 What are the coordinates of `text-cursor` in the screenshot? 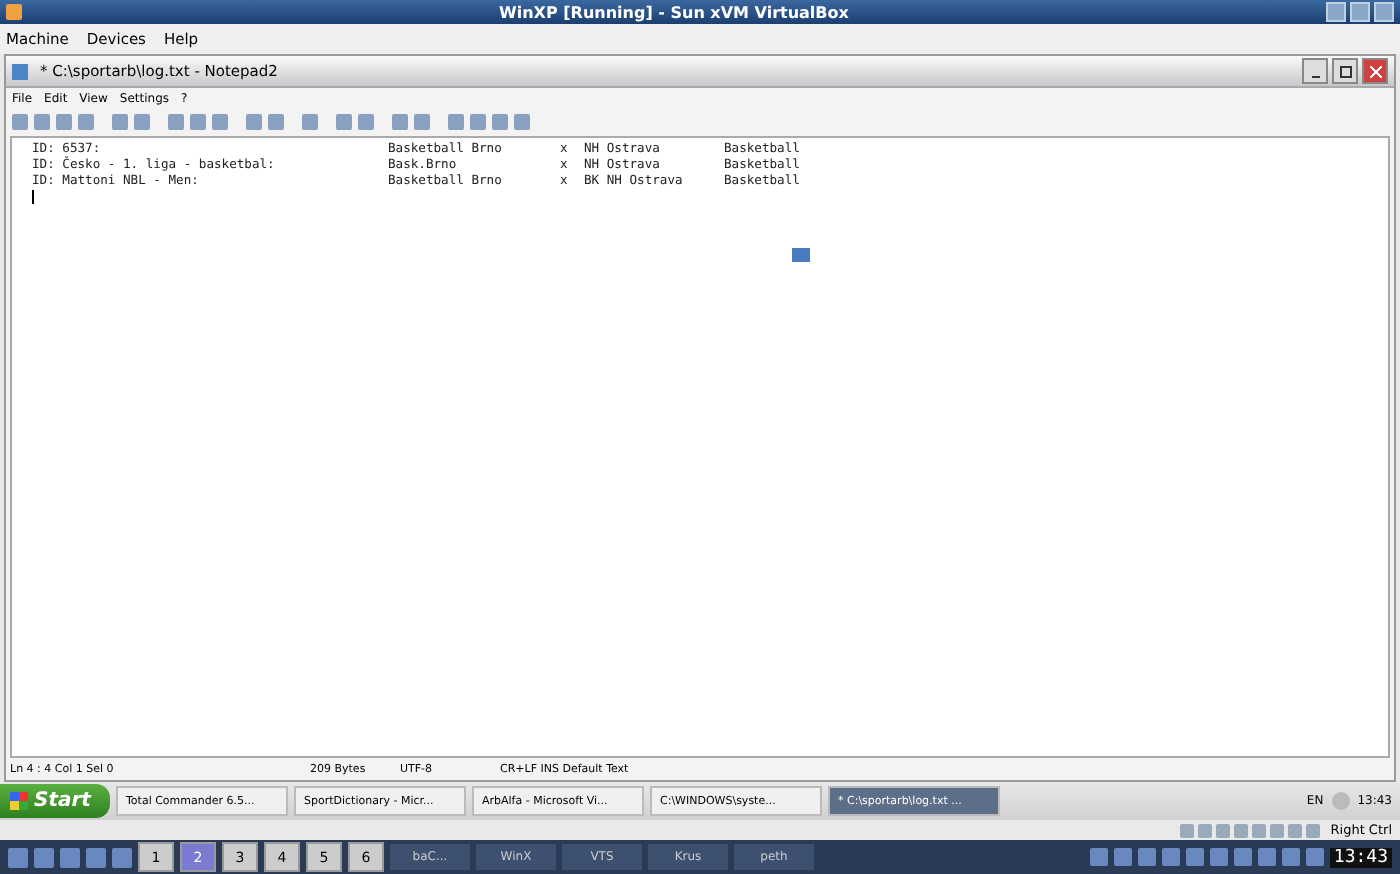 It's located at (33, 197).